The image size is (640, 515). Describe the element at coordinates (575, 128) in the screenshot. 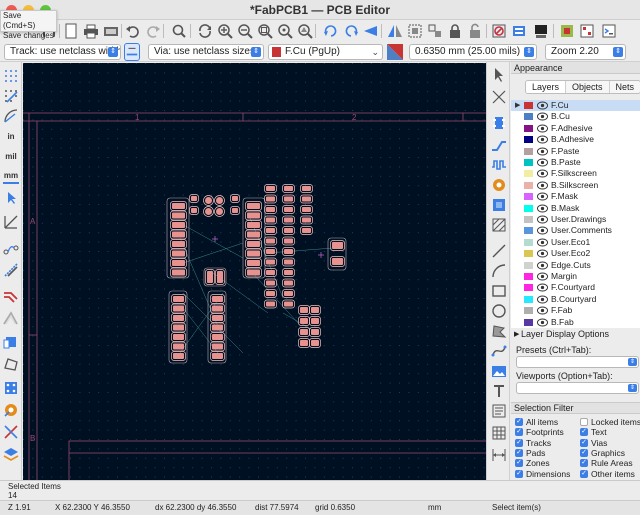

I see `layer-row: F.Adhesive` at that location.